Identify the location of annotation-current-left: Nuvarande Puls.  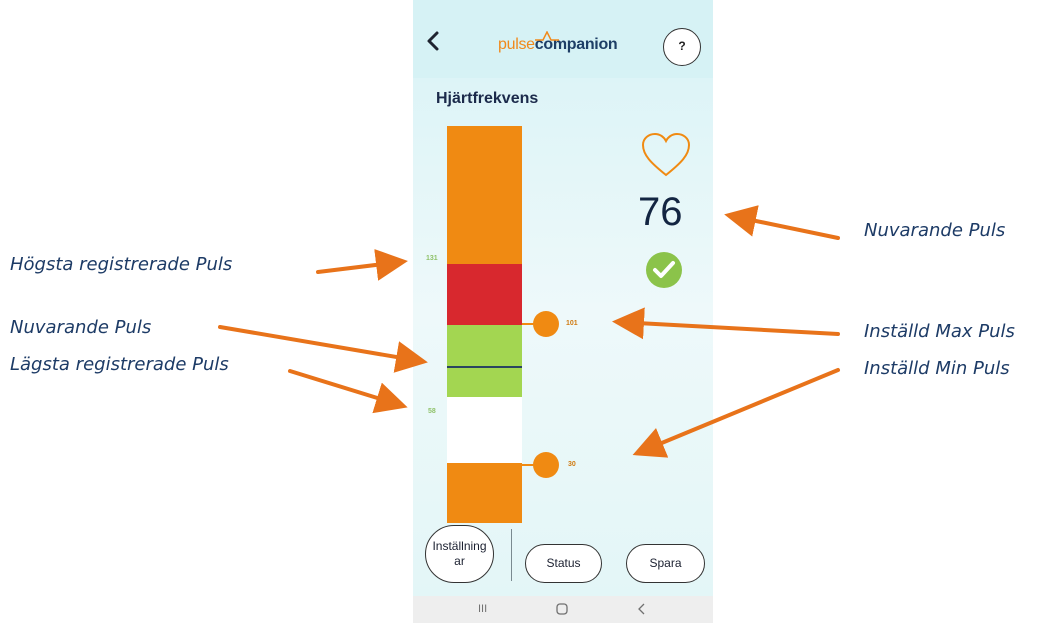
(81, 327).